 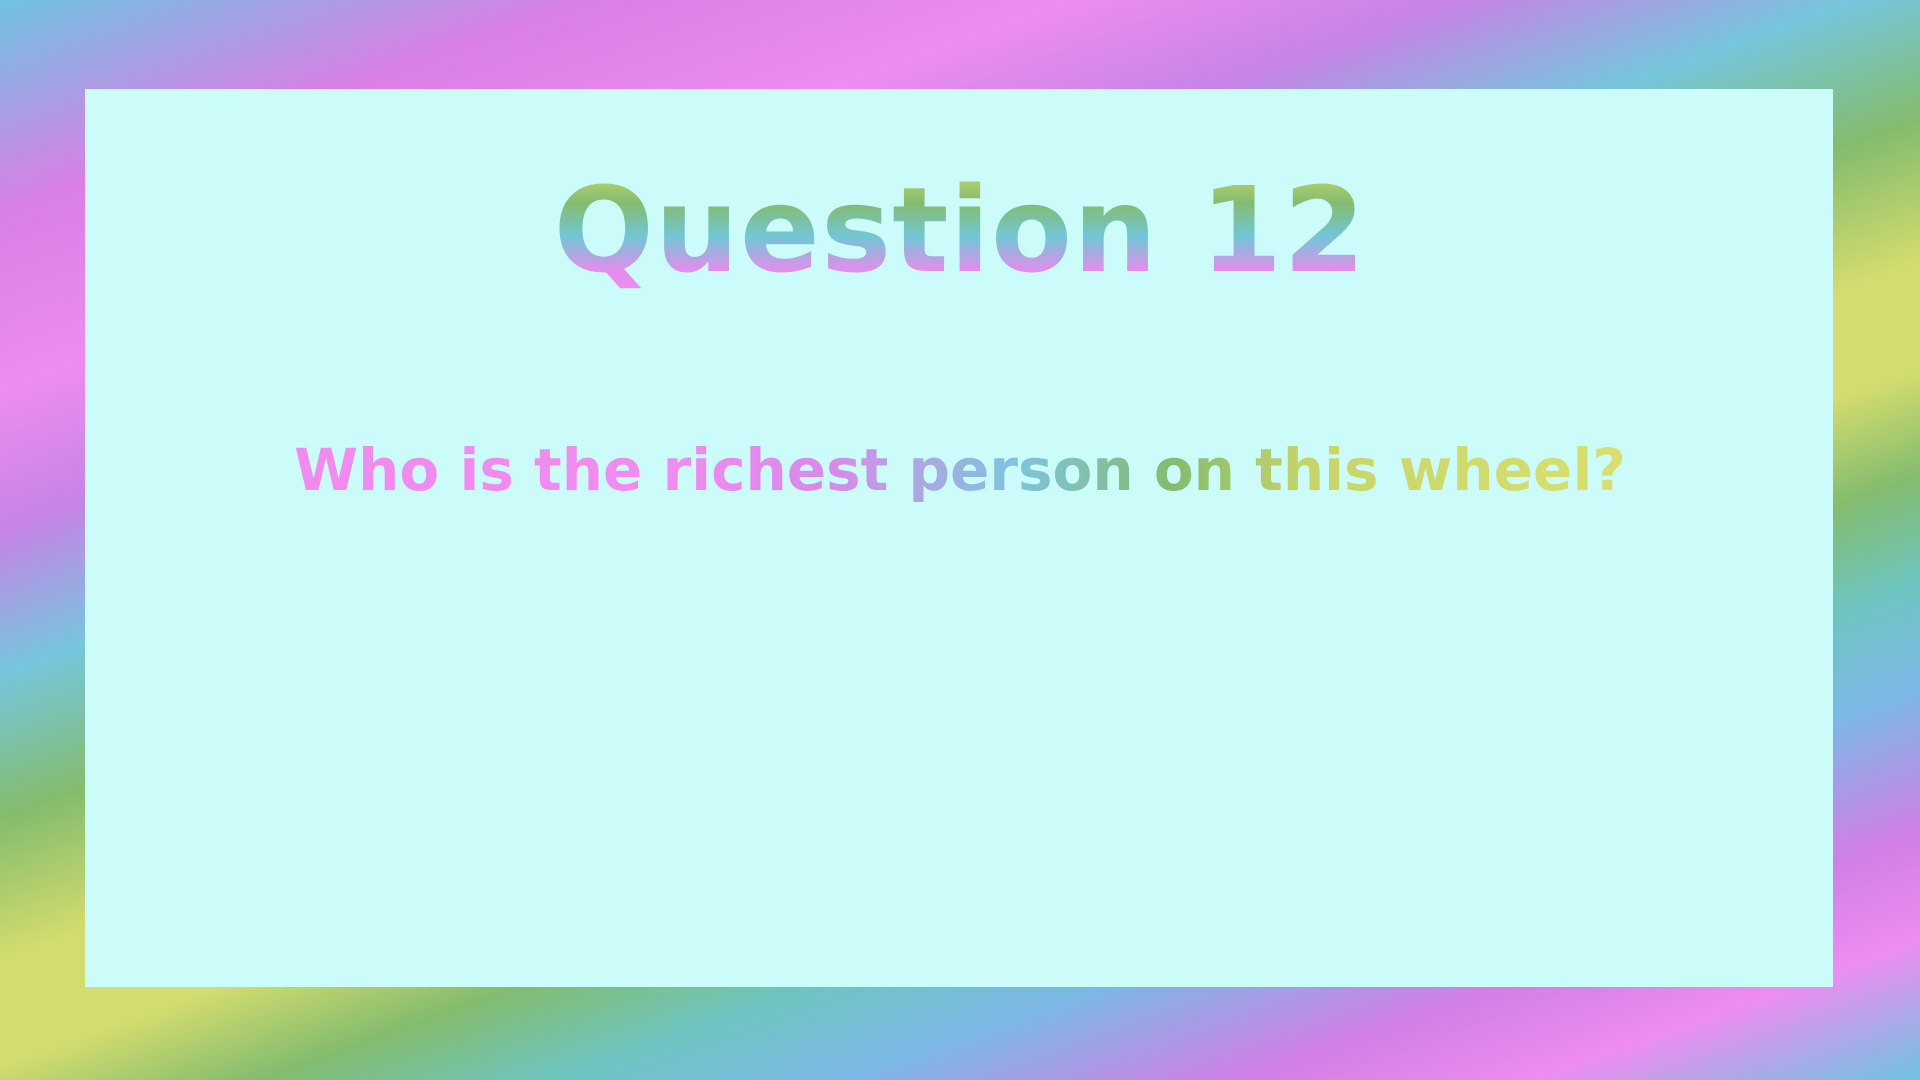 I want to click on question-text: Who is the richest person on this wheel?, so click(x=960, y=470).